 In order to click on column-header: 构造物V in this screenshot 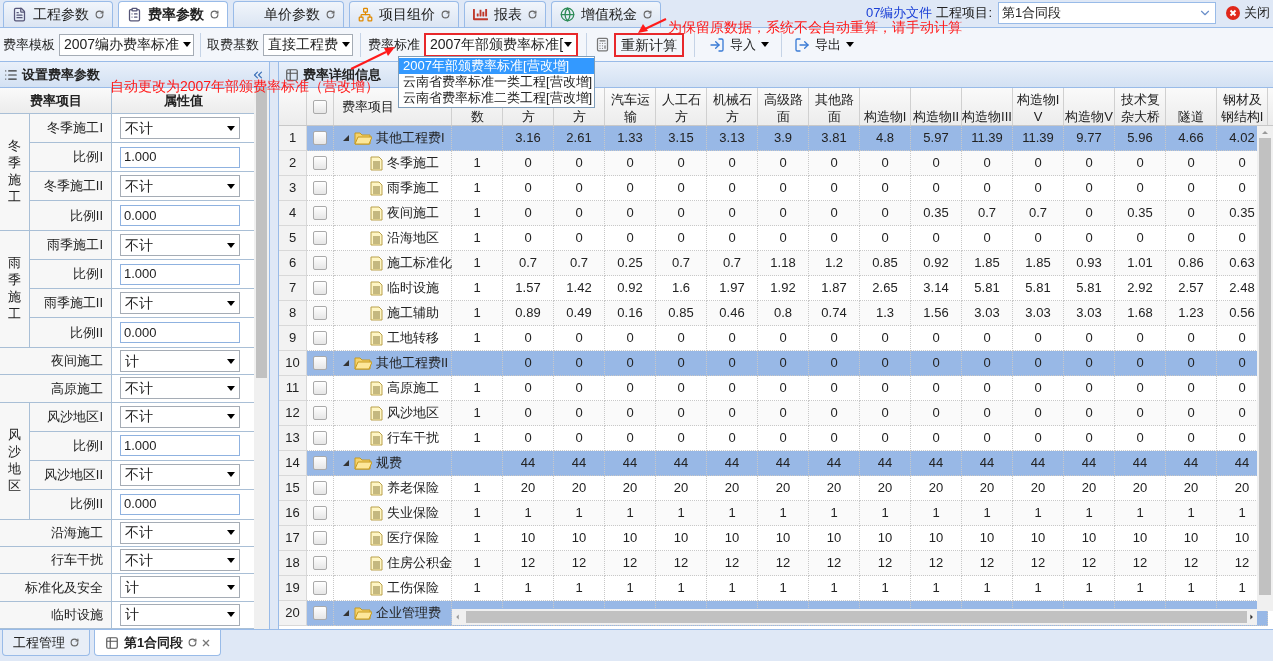, I will do `click(1089, 116)`.